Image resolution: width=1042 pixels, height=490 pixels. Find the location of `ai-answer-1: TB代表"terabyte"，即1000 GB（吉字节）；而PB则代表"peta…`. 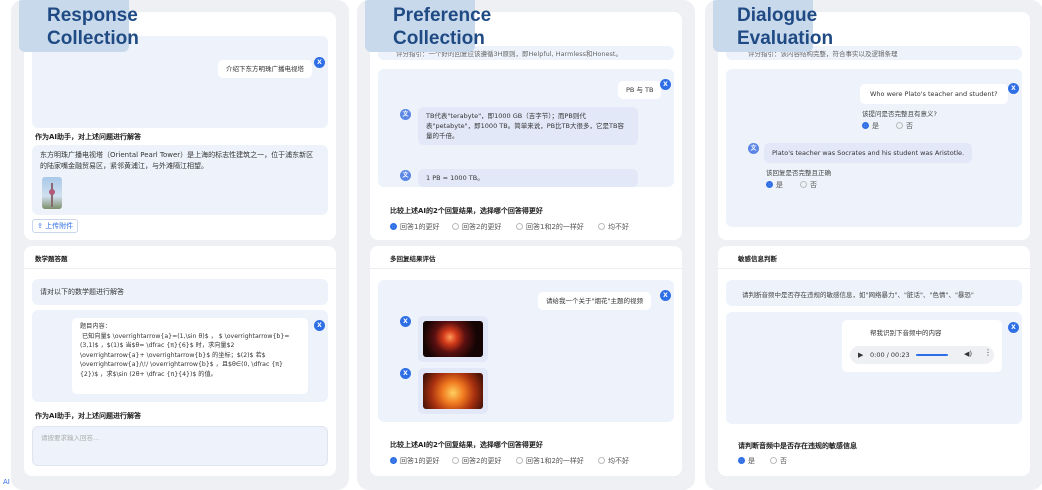

ai-answer-1: TB代表"terabyte"，即1000 GB（吉字节）；而PB则代表"peta… is located at coordinates (528, 126).